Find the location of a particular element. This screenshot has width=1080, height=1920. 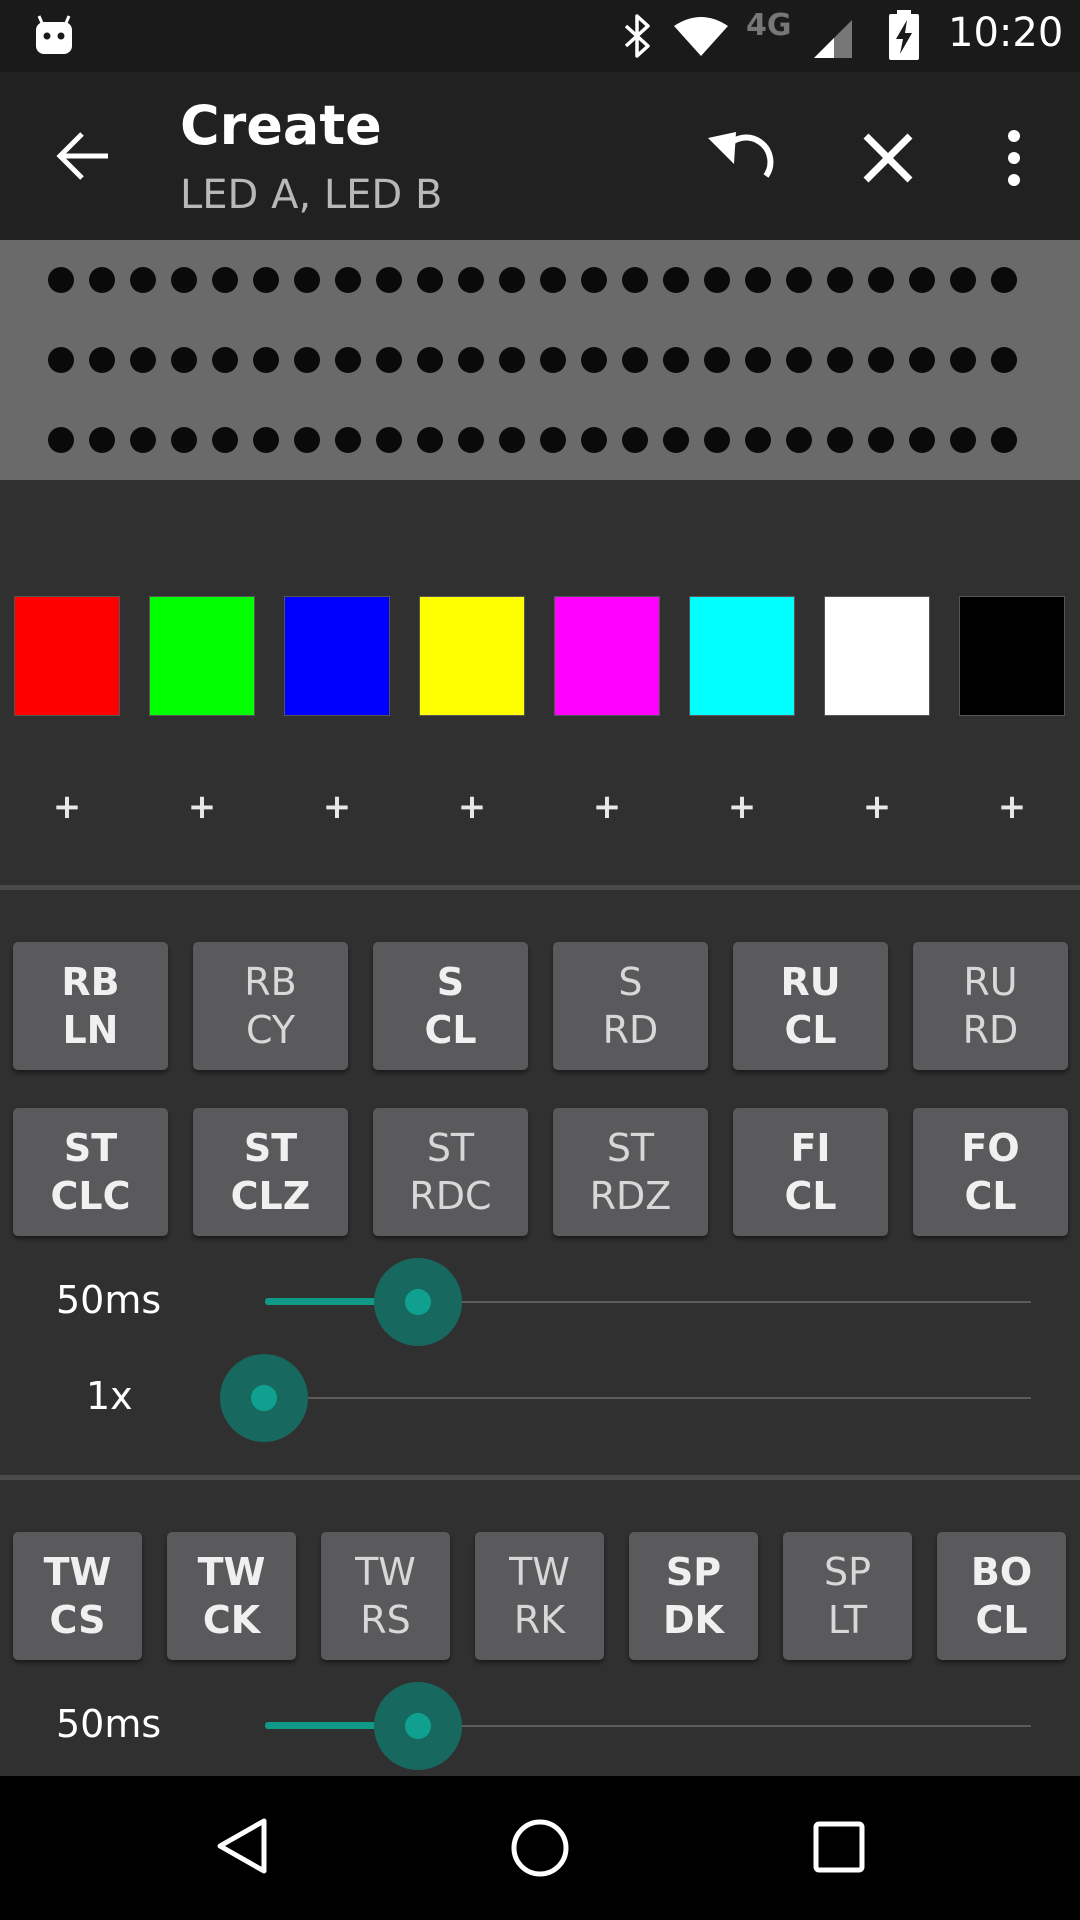

battery-charging-icon is located at coordinates (904, 35).